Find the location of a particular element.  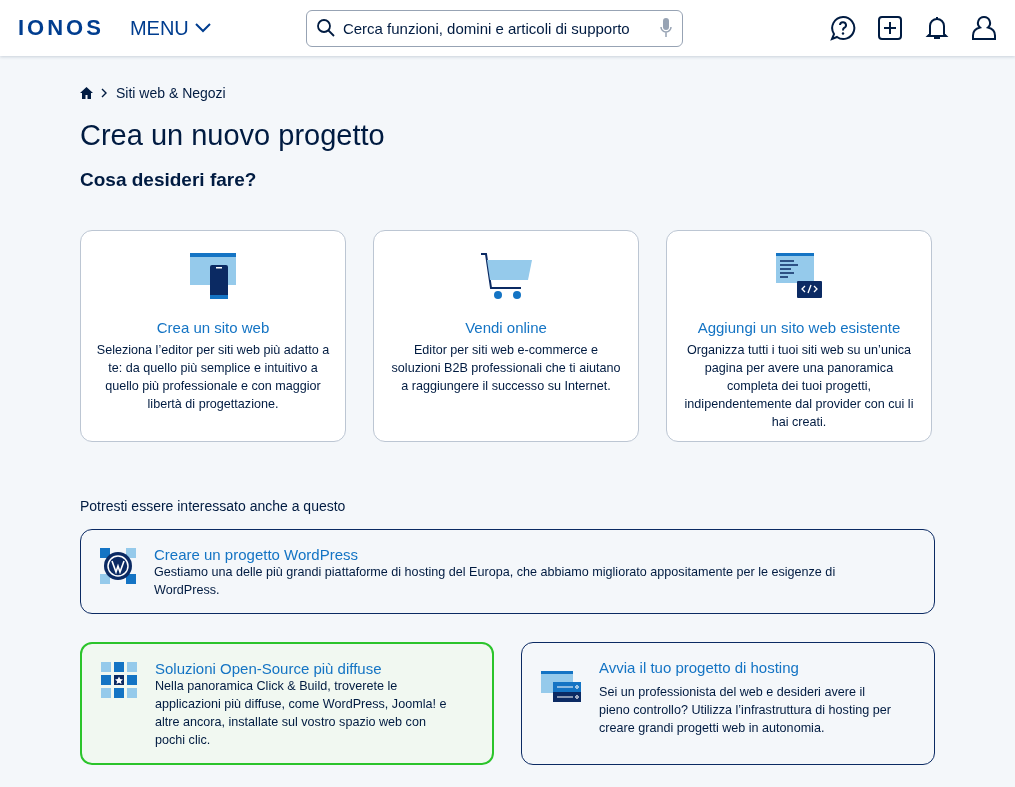

chevron-down-icon is located at coordinates (202, 28).